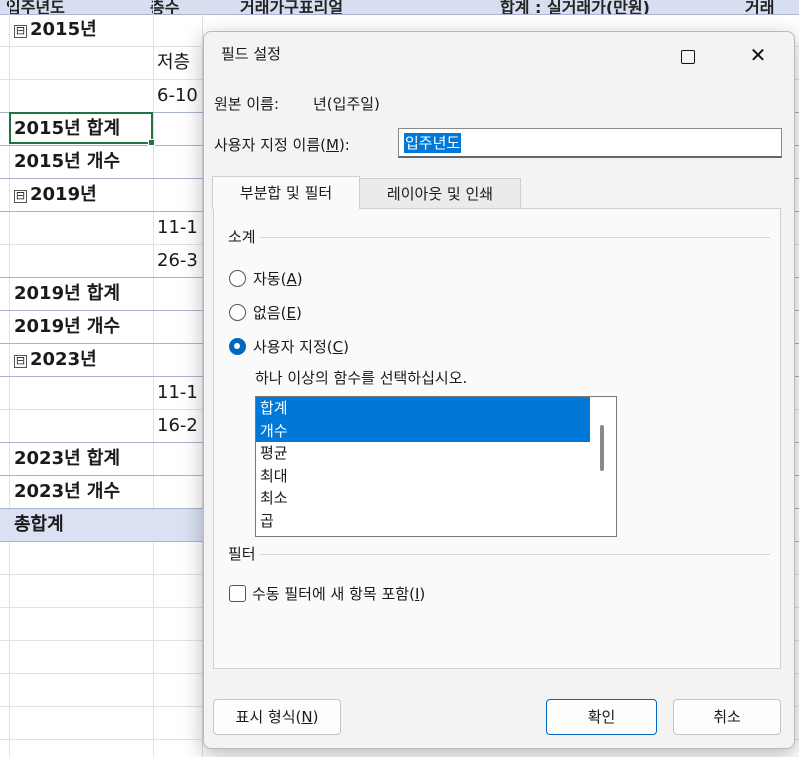 The height and width of the screenshot is (757, 799). Describe the element at coordinates (177, 426) in the screenshot. I see `item-cell: 16-2` at that location.